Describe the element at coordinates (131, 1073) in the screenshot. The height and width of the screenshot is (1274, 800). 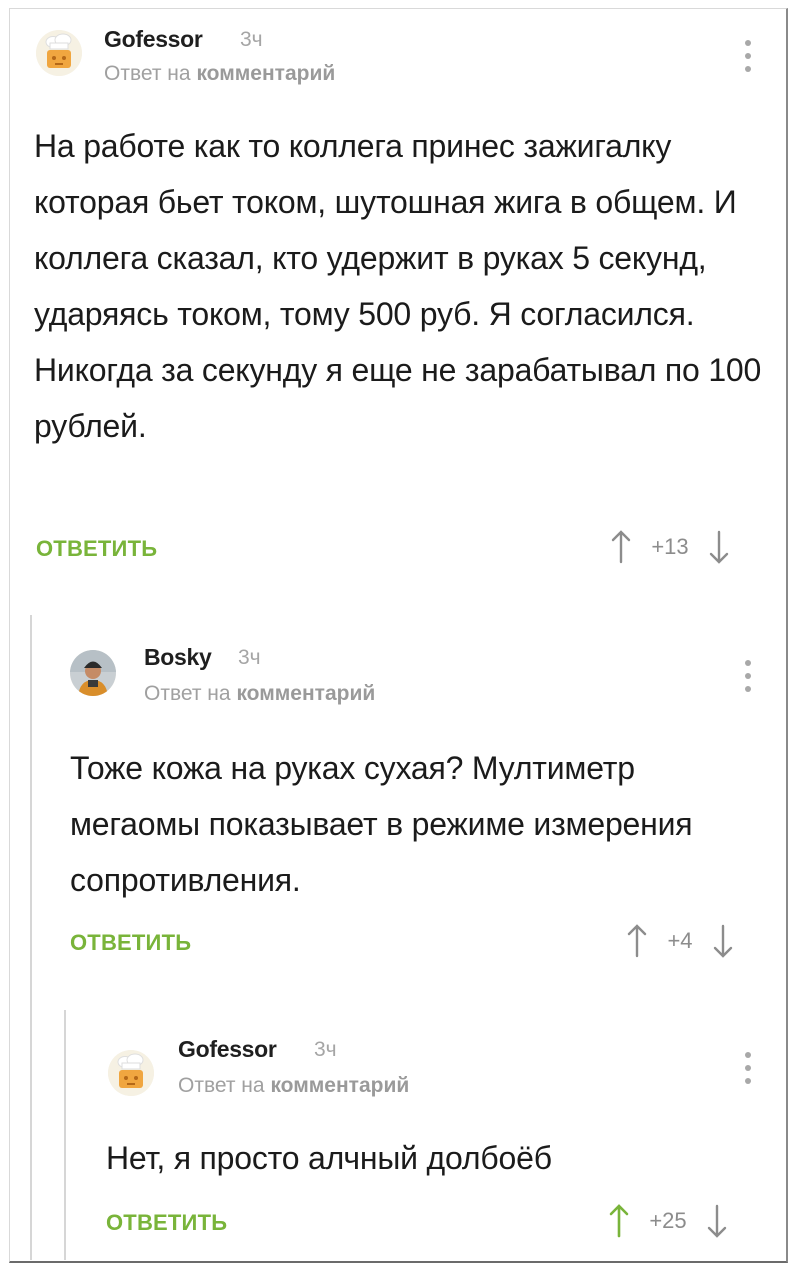
I see `chef-hat-avatar` at that location.